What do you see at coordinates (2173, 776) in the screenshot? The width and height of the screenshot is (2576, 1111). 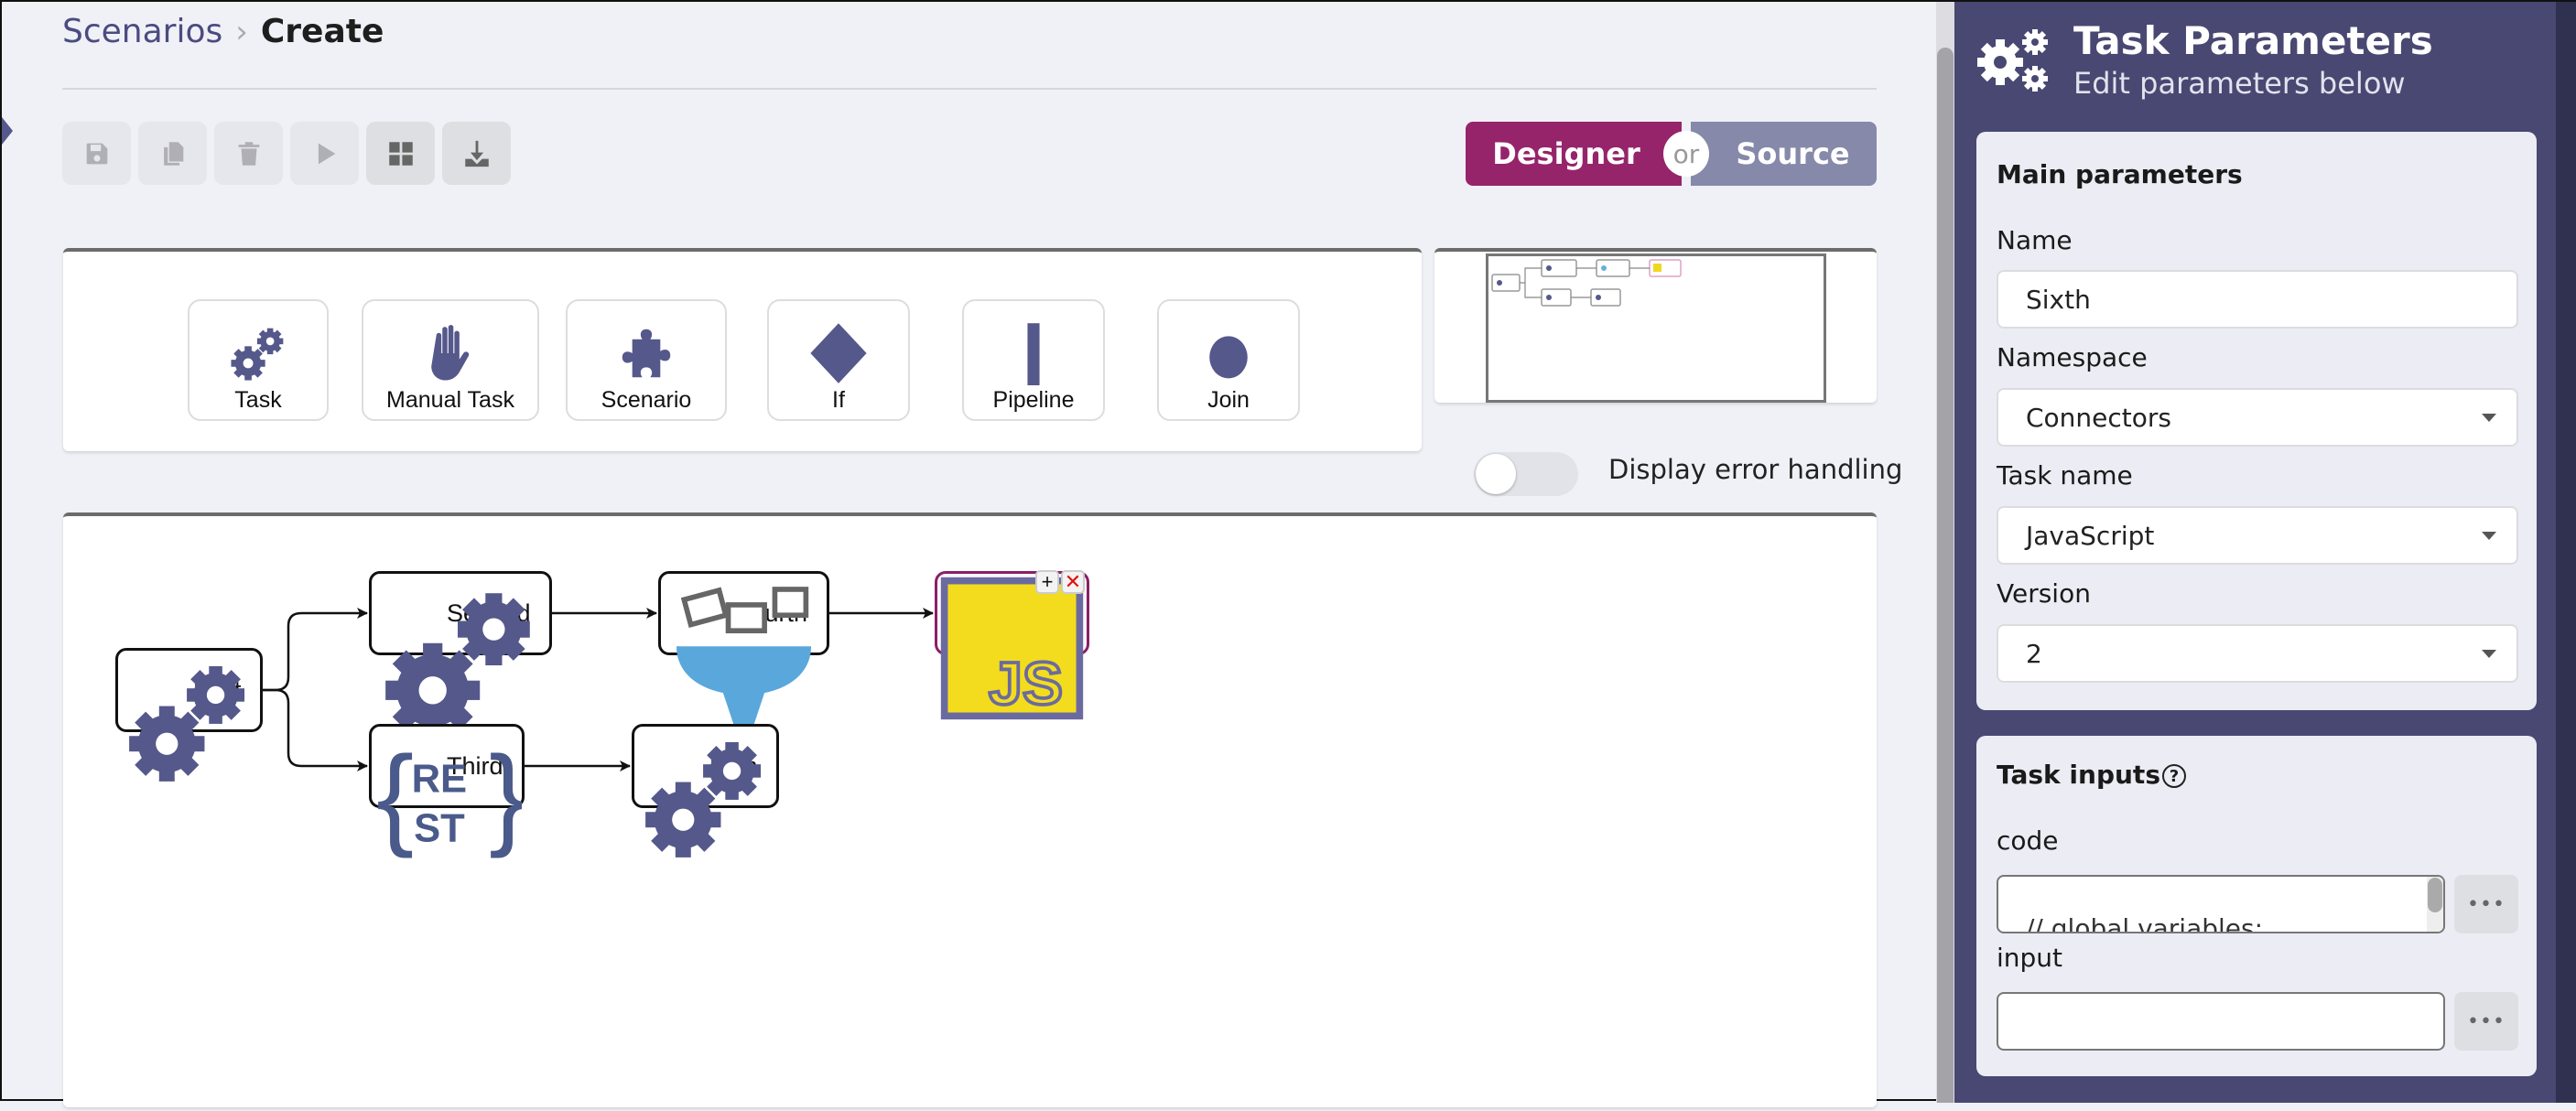 I see `help-icon: ?` at bounding box center [2173, 776].